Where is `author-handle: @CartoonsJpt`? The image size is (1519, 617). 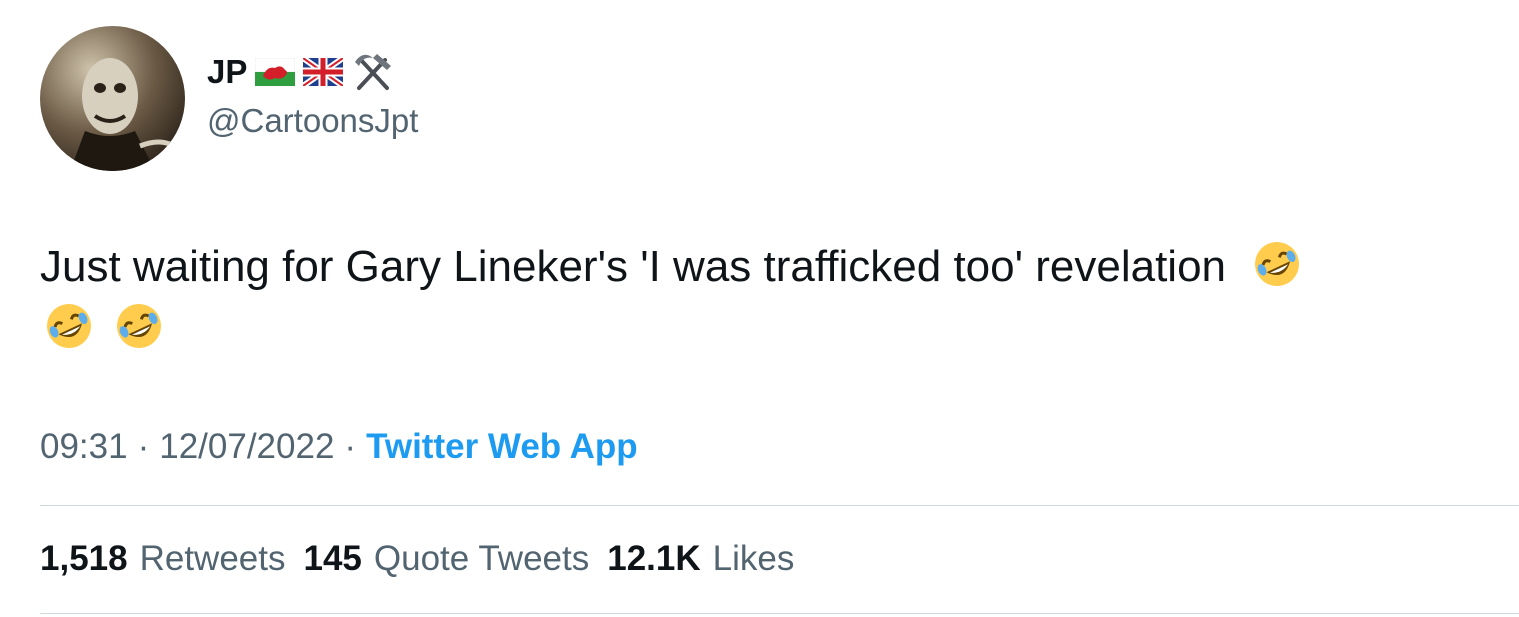
author-handle: @CartoonsJpt is located at coordinates (312, 121).